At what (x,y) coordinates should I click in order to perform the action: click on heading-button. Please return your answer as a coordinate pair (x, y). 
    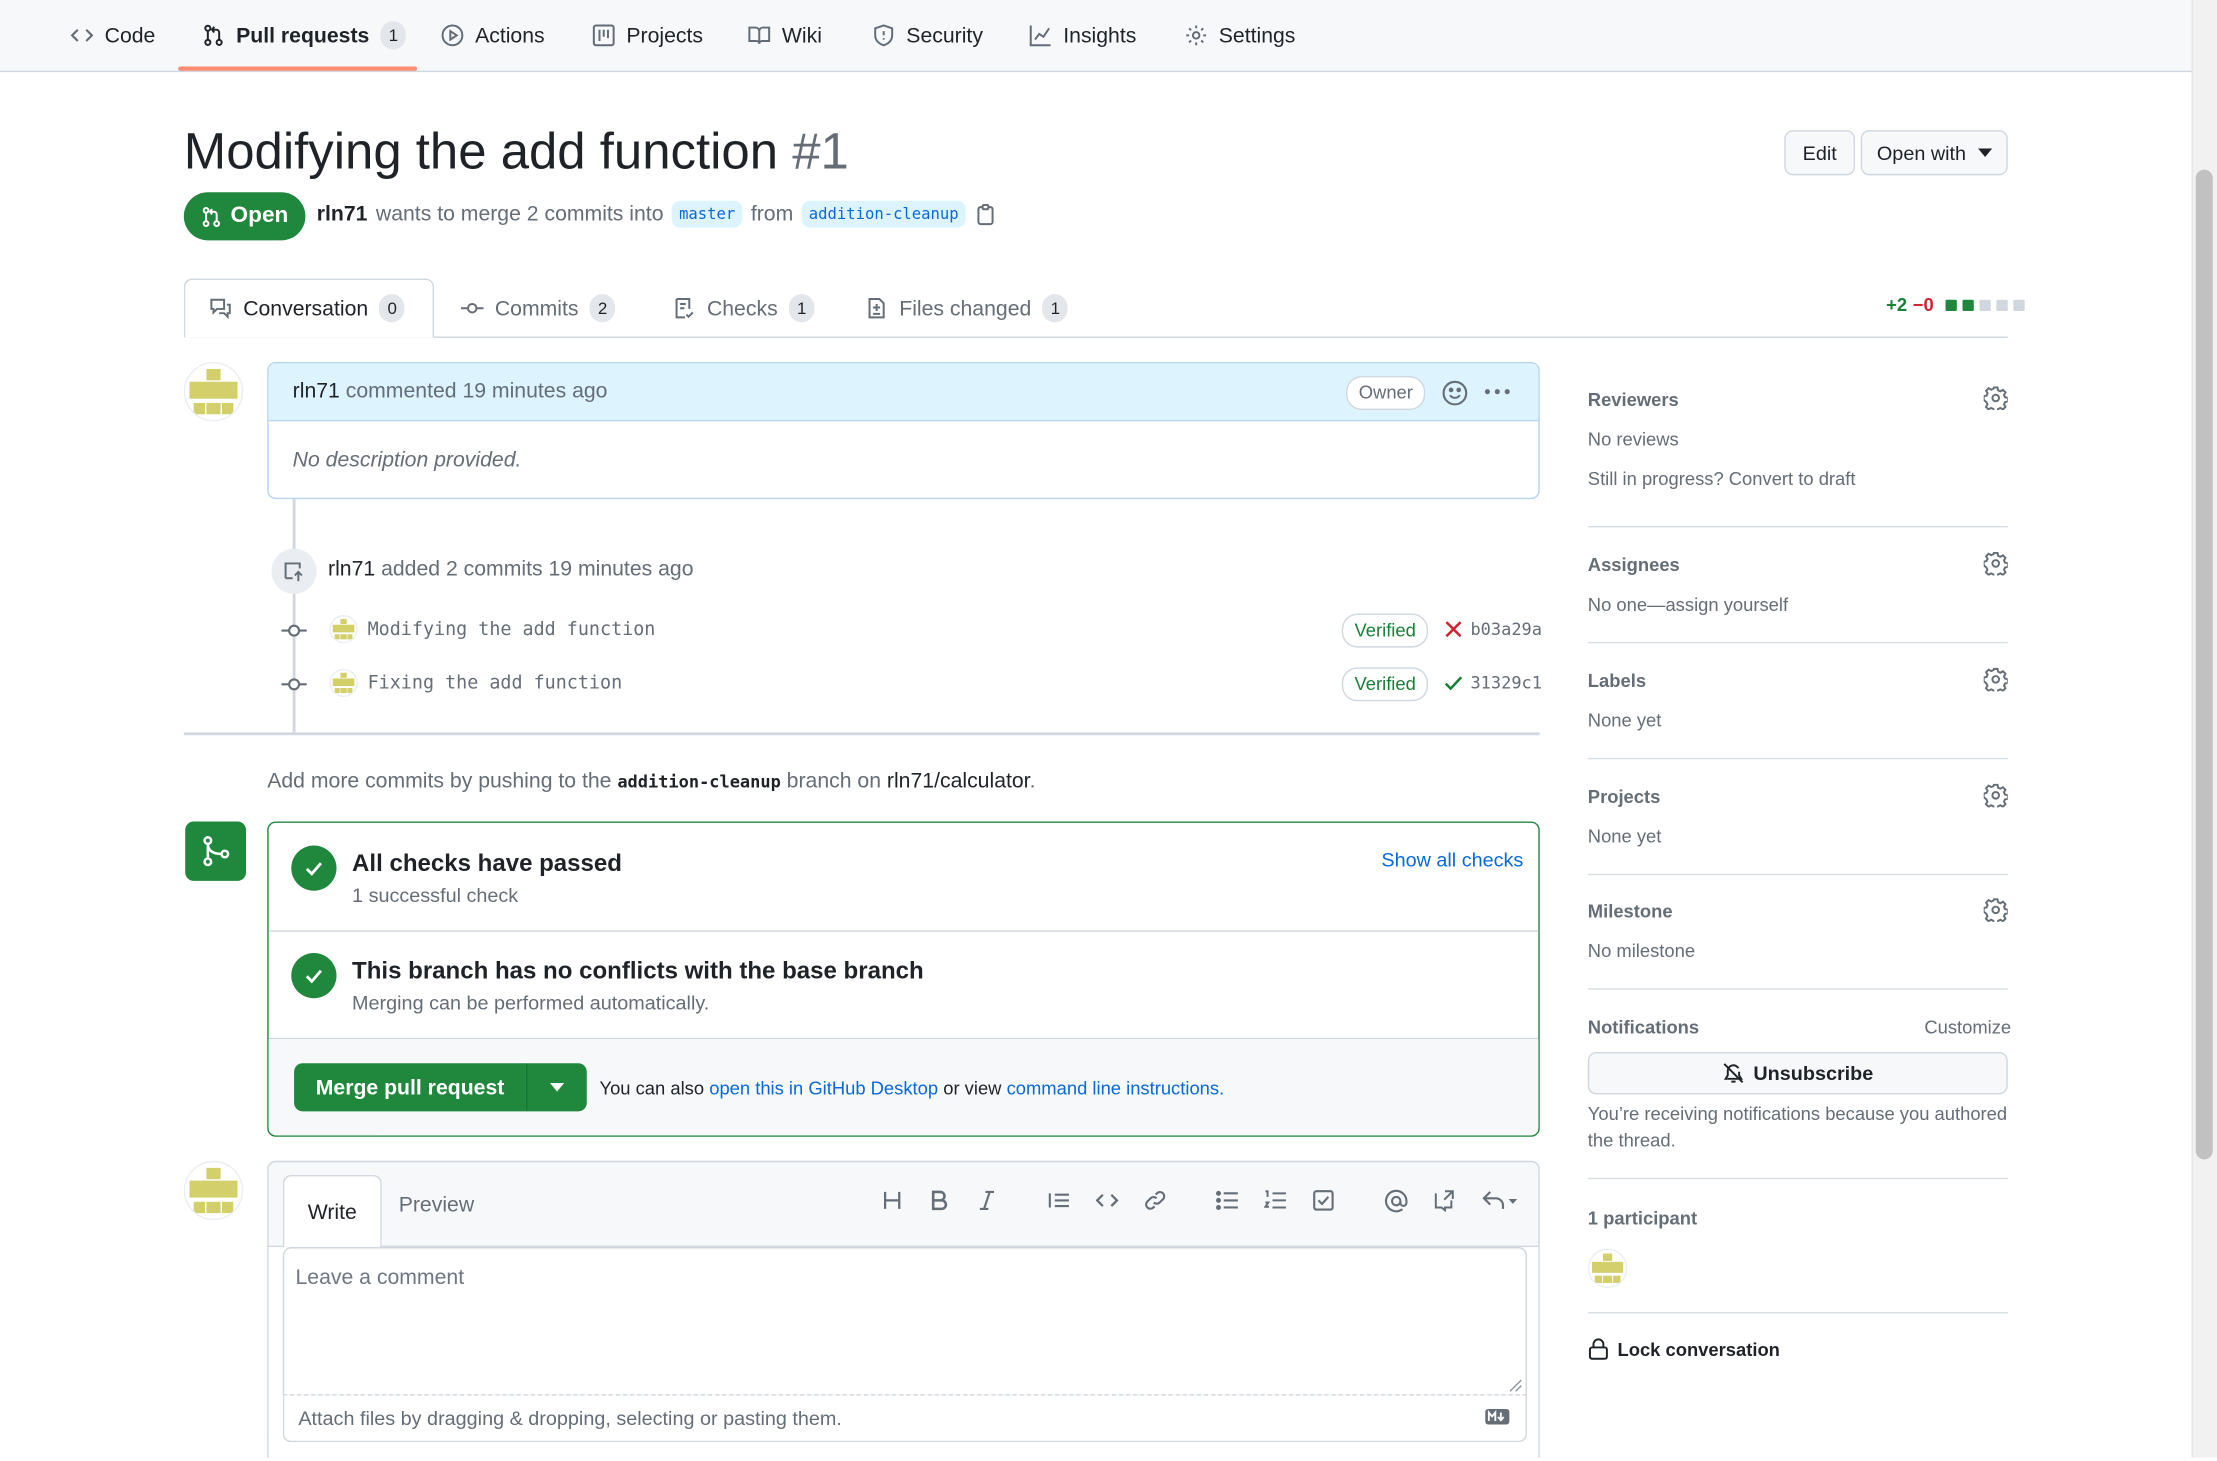
    Looking at the image, I should click on (892, 1200).